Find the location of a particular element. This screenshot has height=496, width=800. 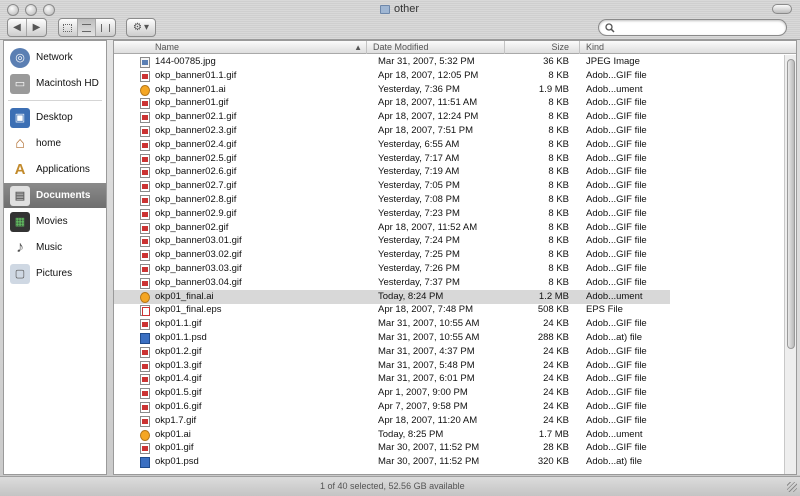

minimize-window-button is located at coordinates (31, 10).